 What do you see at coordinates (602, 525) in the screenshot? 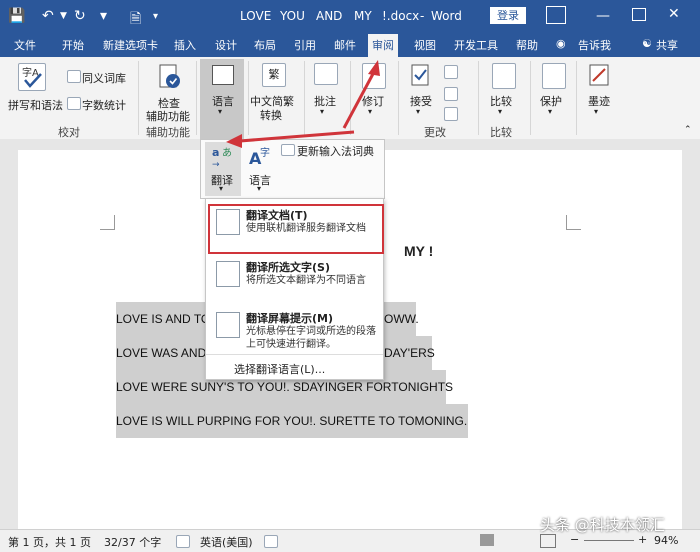
I see `watermark: 头条 @科技本领汇` at bounding box center [602, 525].